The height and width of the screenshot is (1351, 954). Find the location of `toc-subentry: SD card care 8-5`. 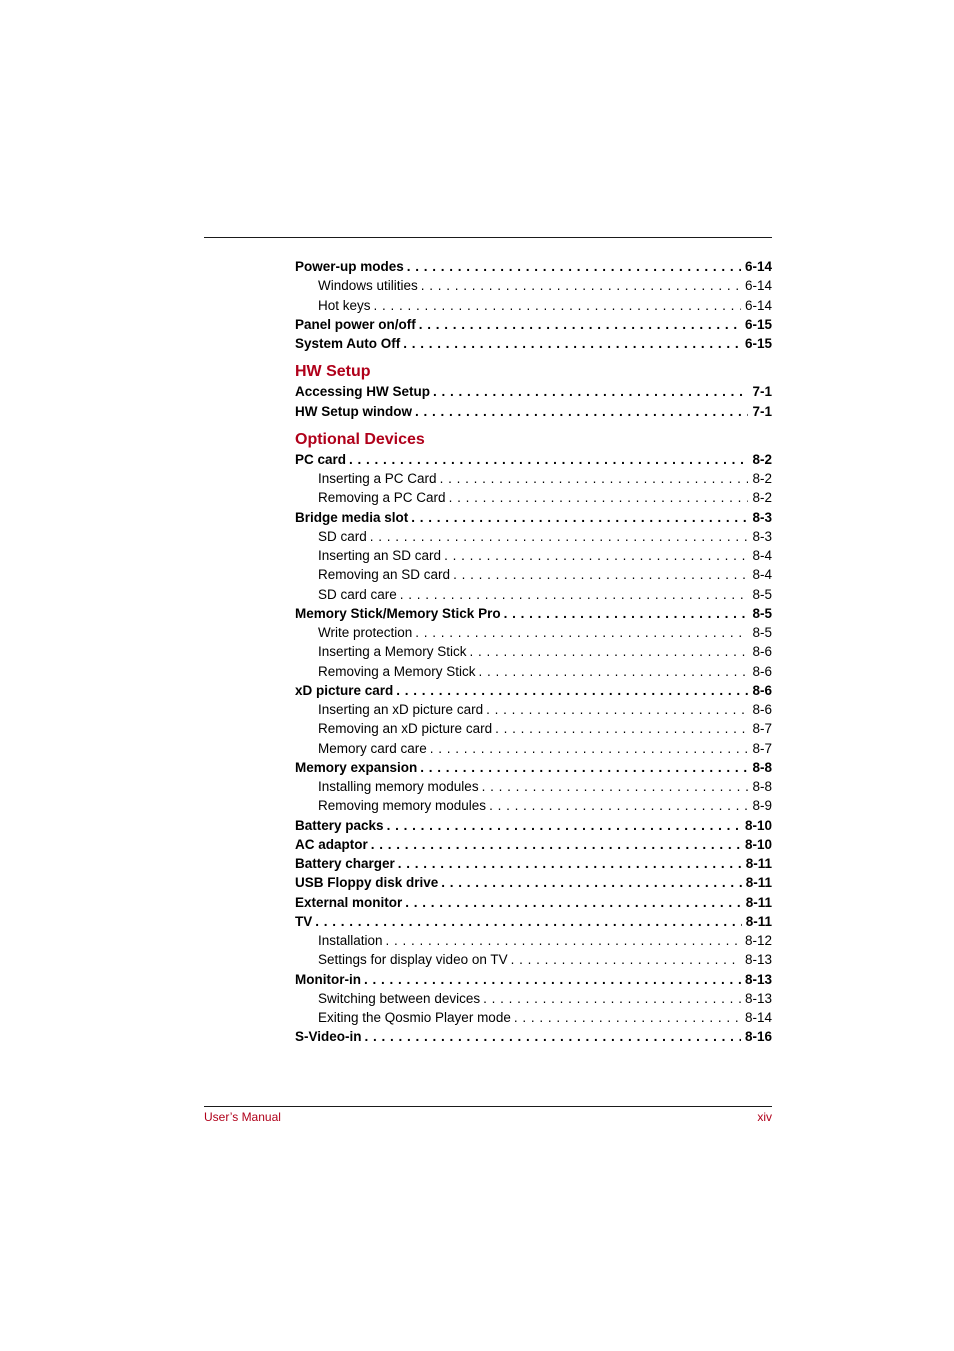

toc-subentry: SD card care 8-5 is located at coordinates (533, 594).